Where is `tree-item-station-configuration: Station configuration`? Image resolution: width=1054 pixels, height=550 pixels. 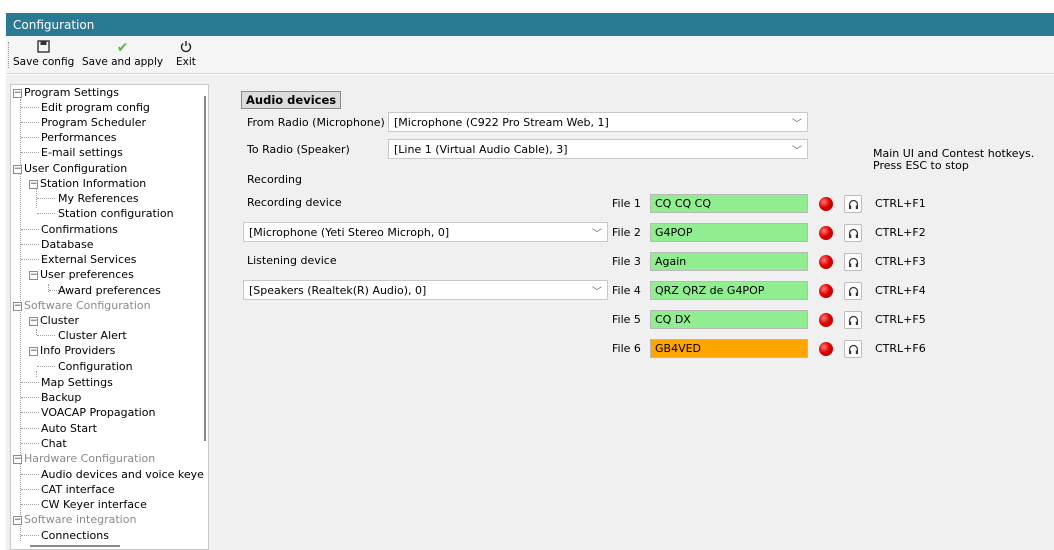 tree-item-station-configuration: Station configuration is located at coordinates (116, 213).